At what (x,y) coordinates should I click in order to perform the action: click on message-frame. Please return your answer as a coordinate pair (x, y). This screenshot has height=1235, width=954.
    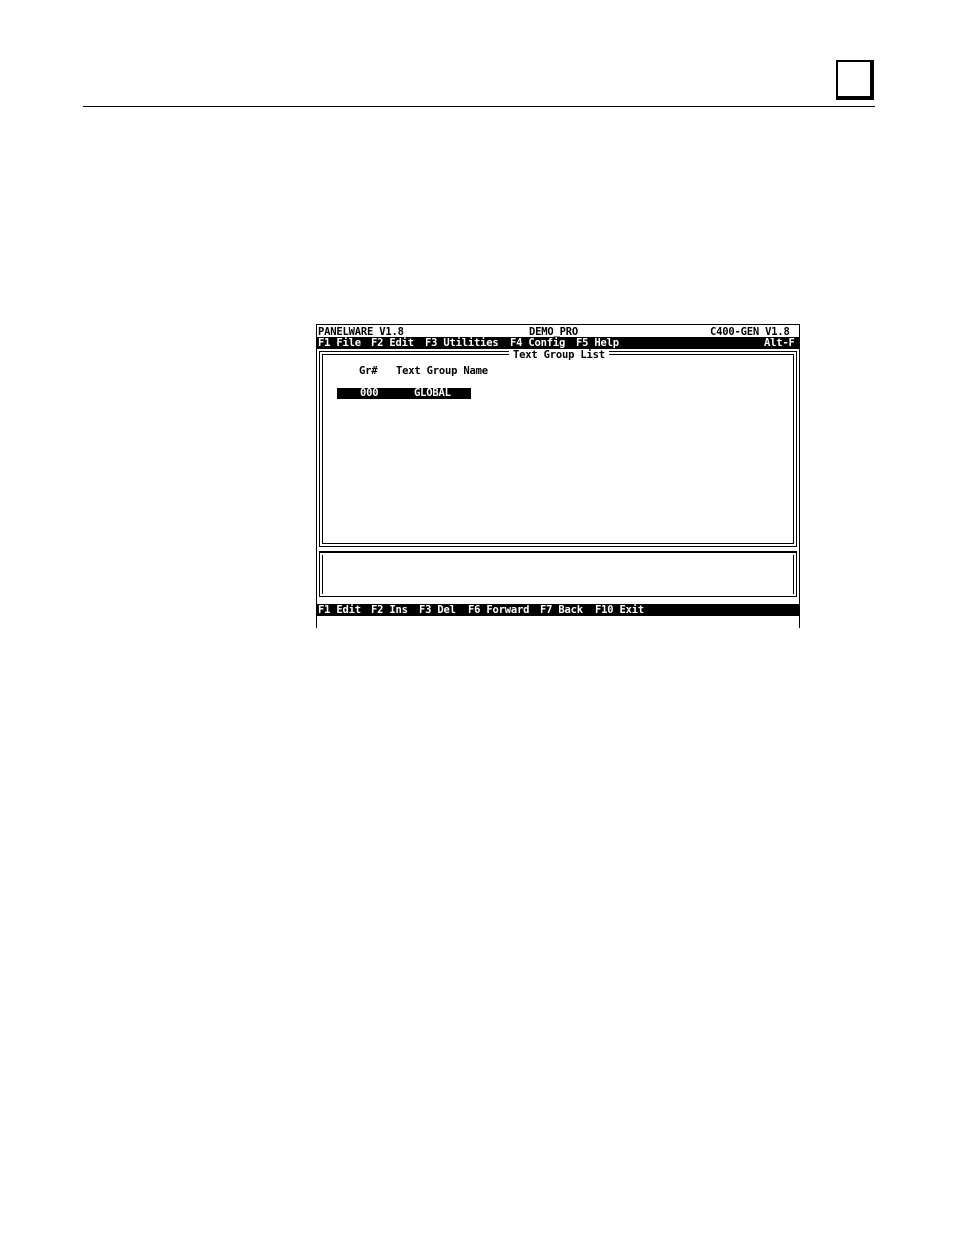
    Looking at the image, I should click on (558, 574).